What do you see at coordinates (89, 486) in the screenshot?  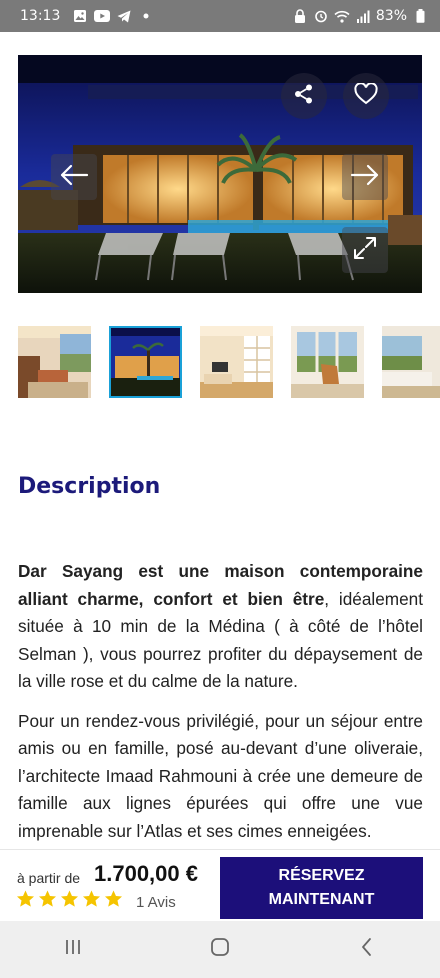 I see `description-title: Description` at bounding box center [89, 486].